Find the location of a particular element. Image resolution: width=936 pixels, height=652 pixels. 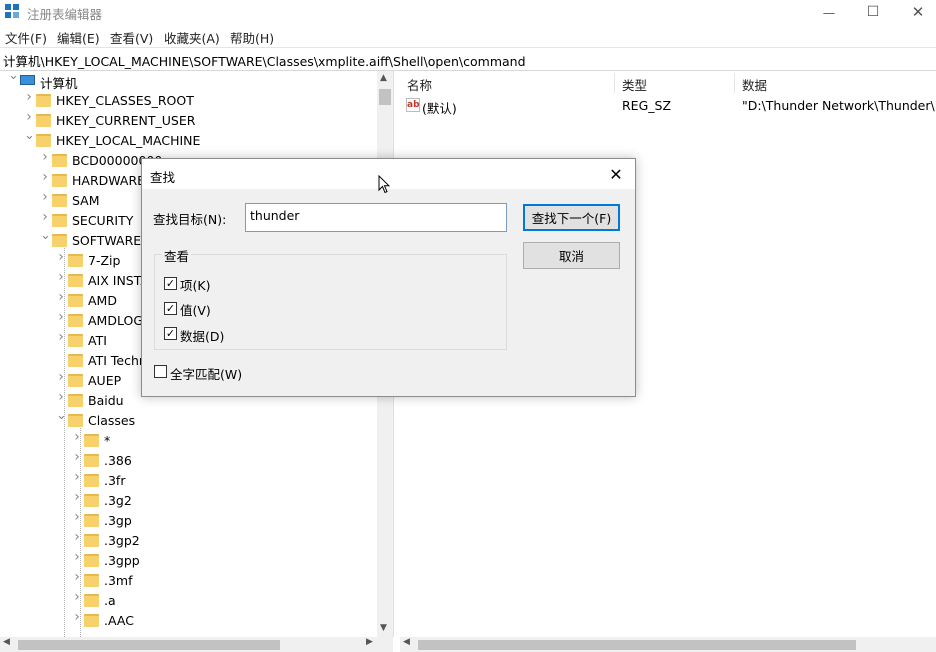

match-whole-label: 全字匹配(W) is located at coordinates (206, 373).